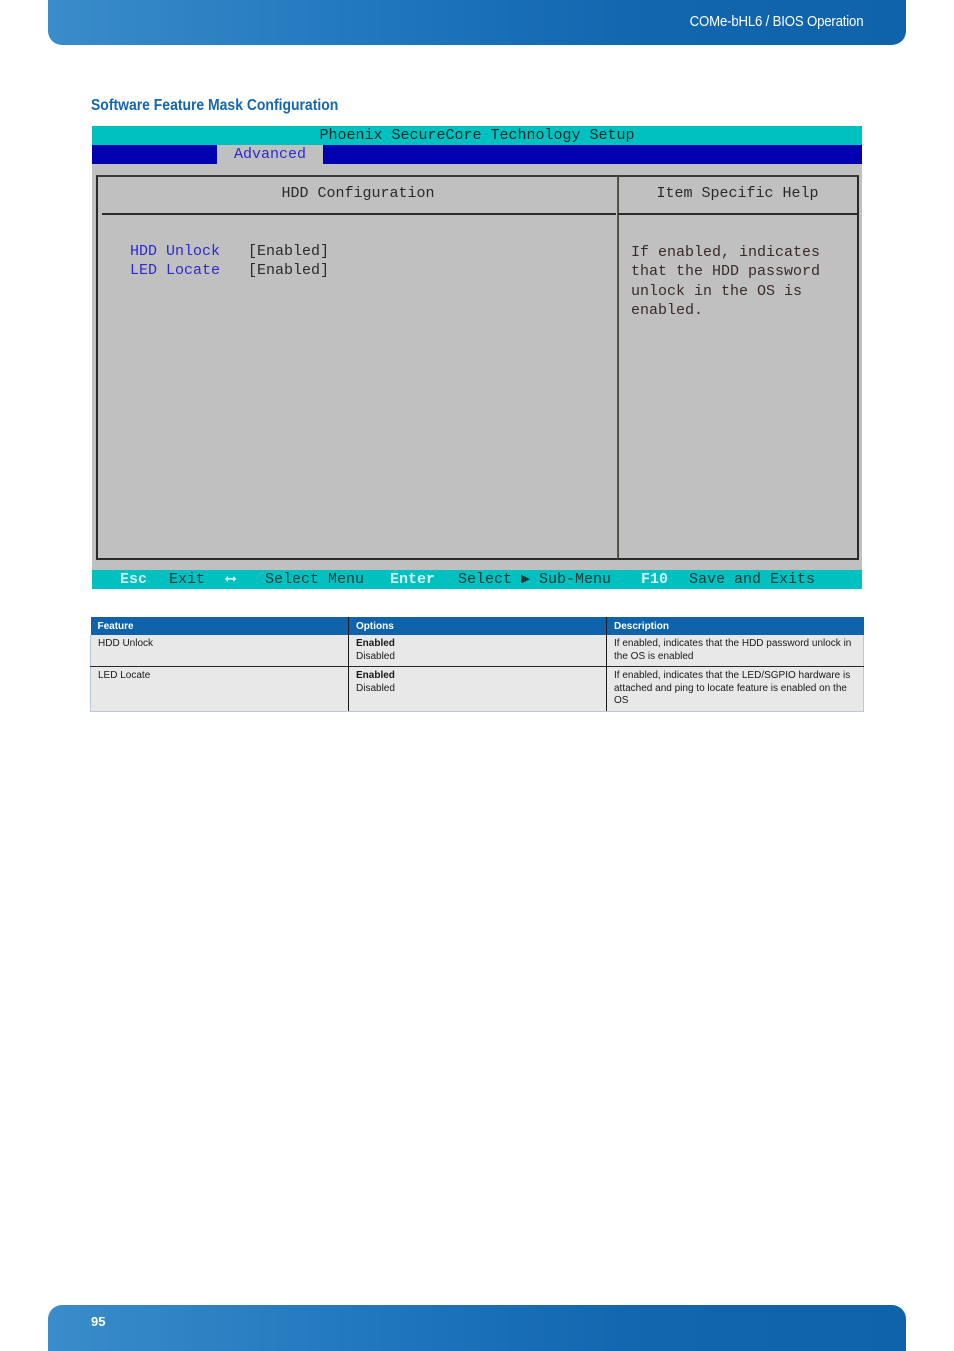 The height and width of the screenshot is (1351, 954). I want to click on key-esc: Esc, so click(134, 579).